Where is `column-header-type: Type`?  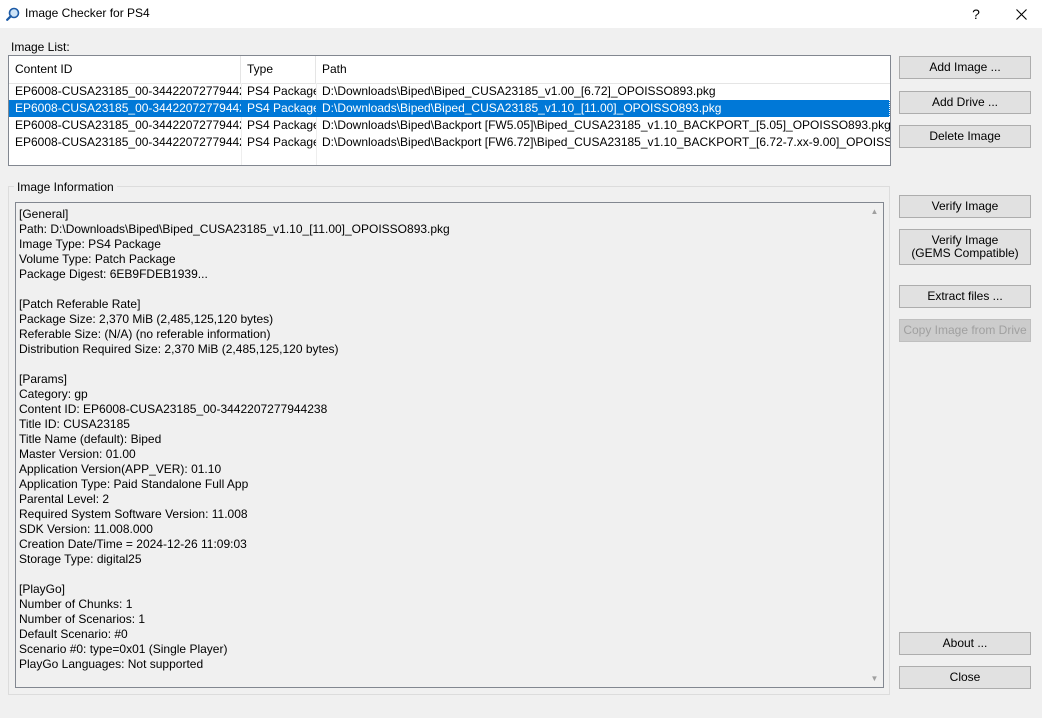
column-header-type: Type is located at coordinates (278, 69).